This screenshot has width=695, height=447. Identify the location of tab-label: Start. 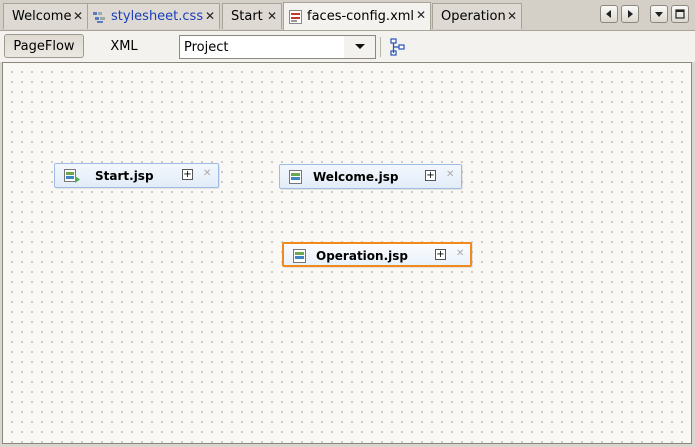
(247, 16).